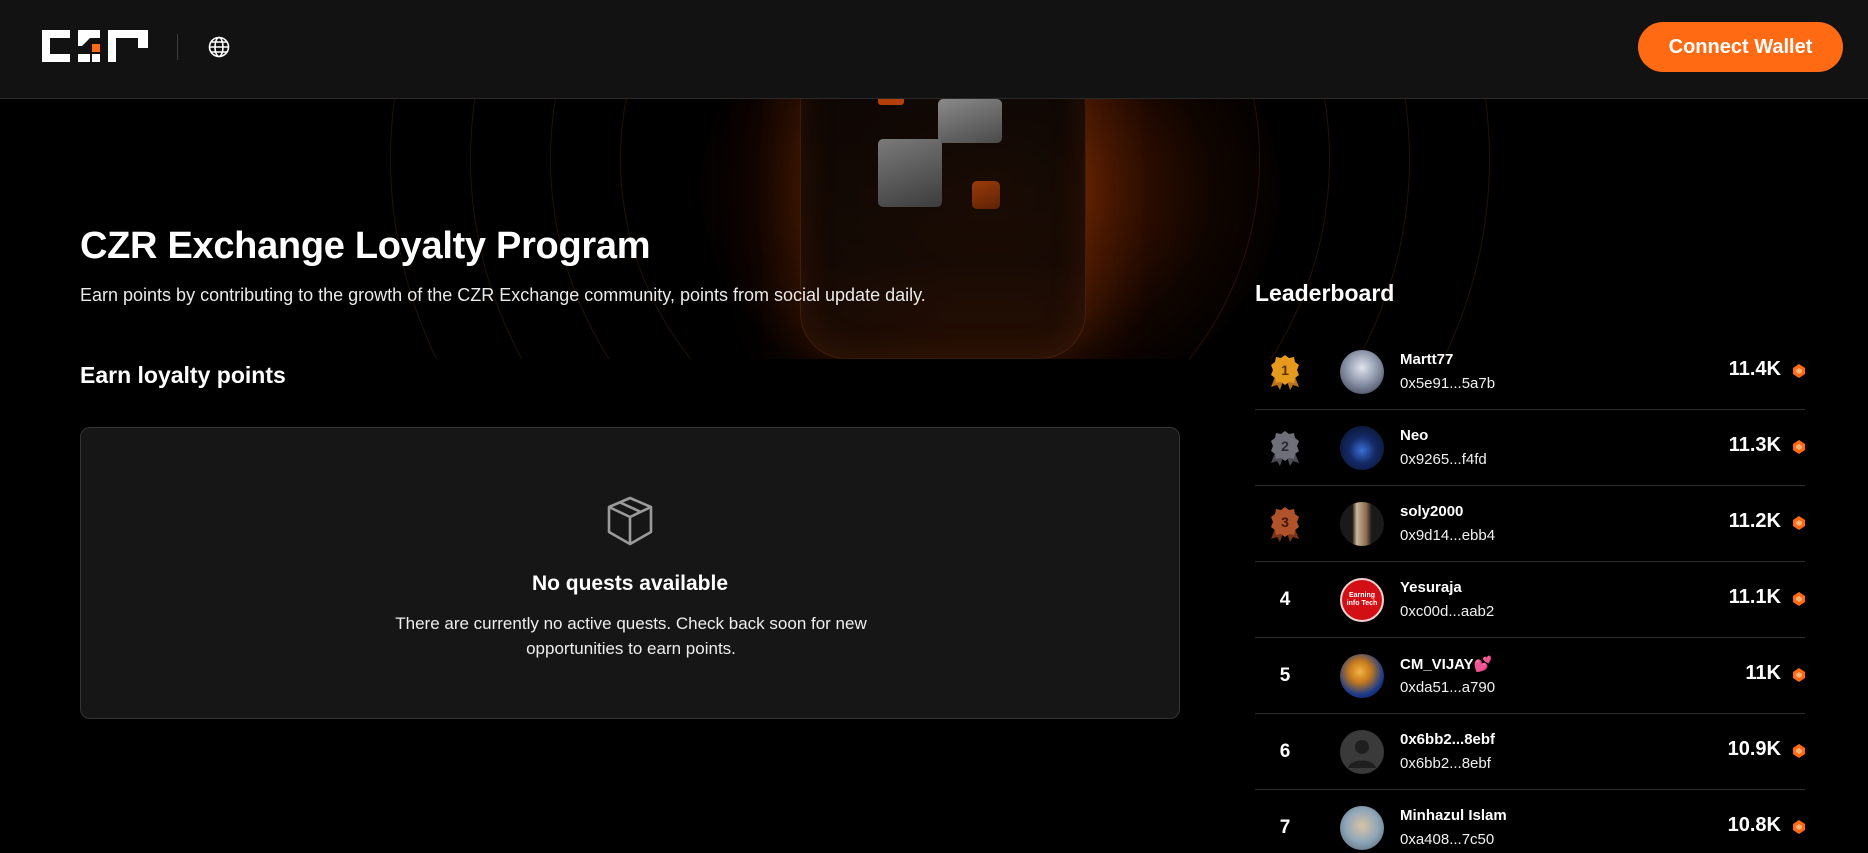 The height and width of the screenshot is (853, 1868). Describe the element at coordinates (1443, 459) in the screenshot. I see `wallet-address: 0x9265...f4fd` at that location.